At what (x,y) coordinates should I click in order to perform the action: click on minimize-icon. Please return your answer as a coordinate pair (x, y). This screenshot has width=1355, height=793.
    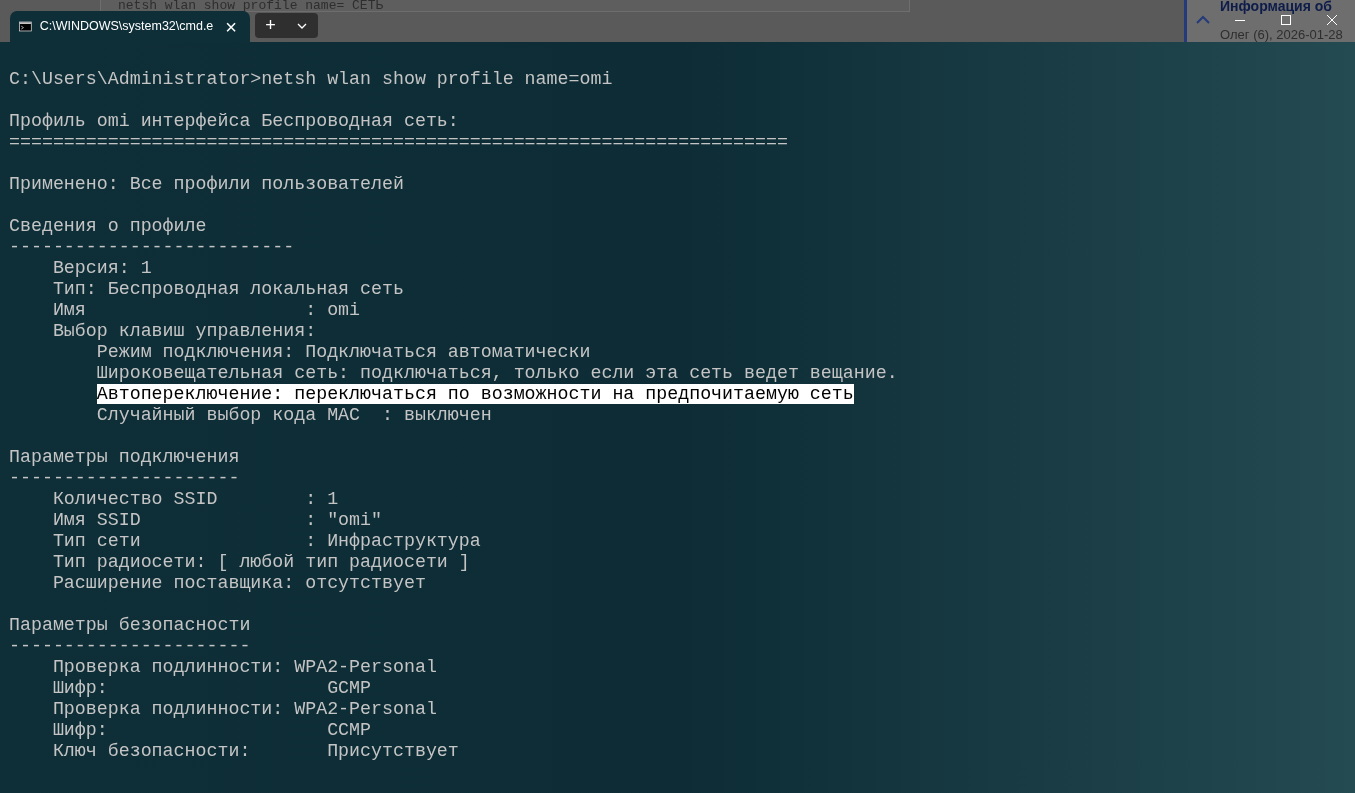
    Looking at the image, I should click on (1240, 20).